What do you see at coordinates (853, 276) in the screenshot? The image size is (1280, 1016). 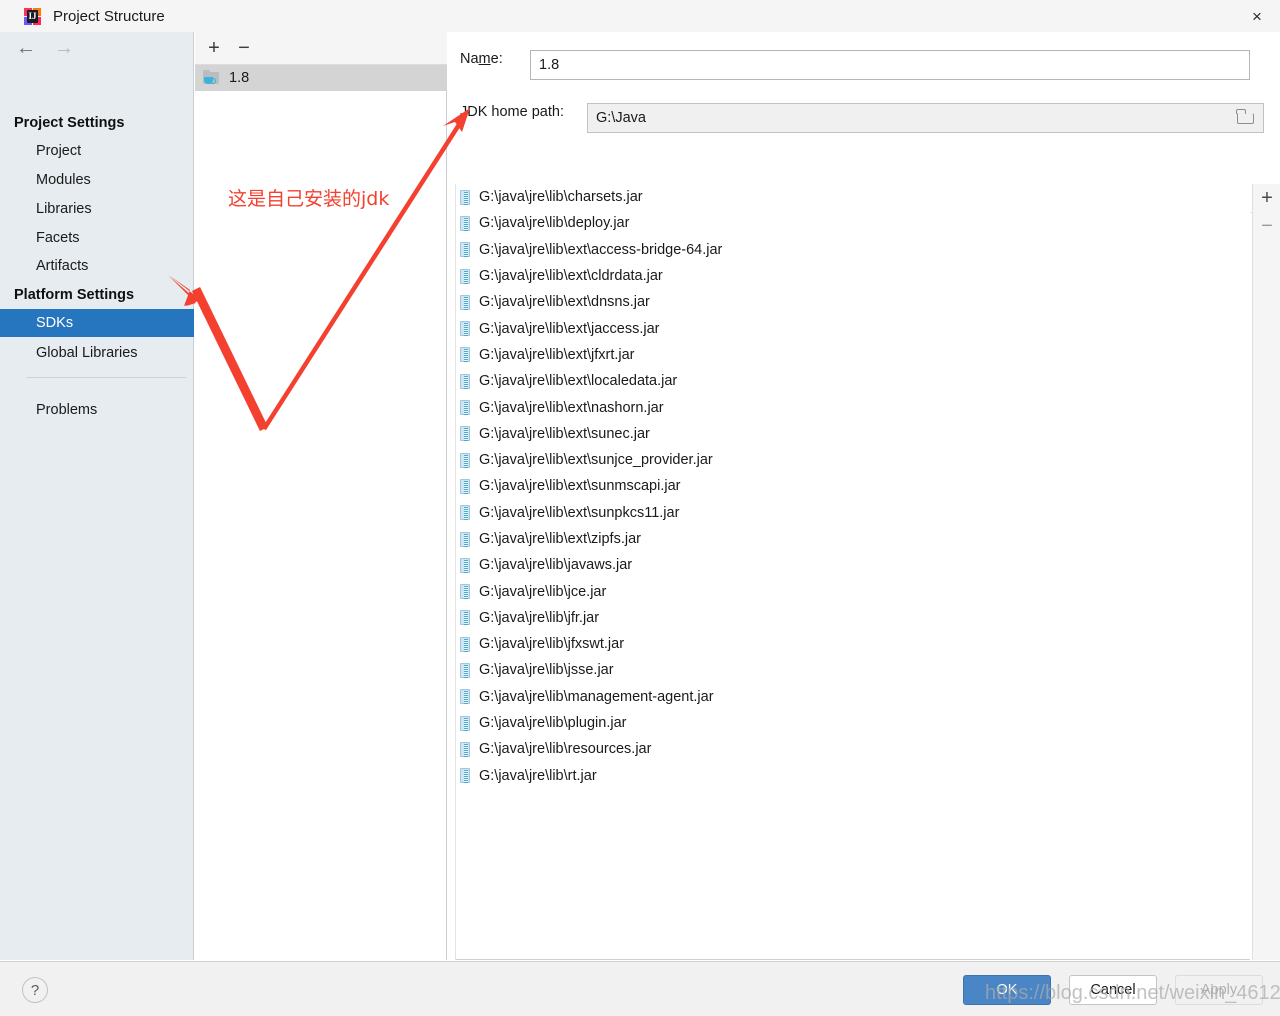 I see `classpath-row: G:\java\jre\lib\ext\cldrdata.jar` at bounding box center [853, 276].